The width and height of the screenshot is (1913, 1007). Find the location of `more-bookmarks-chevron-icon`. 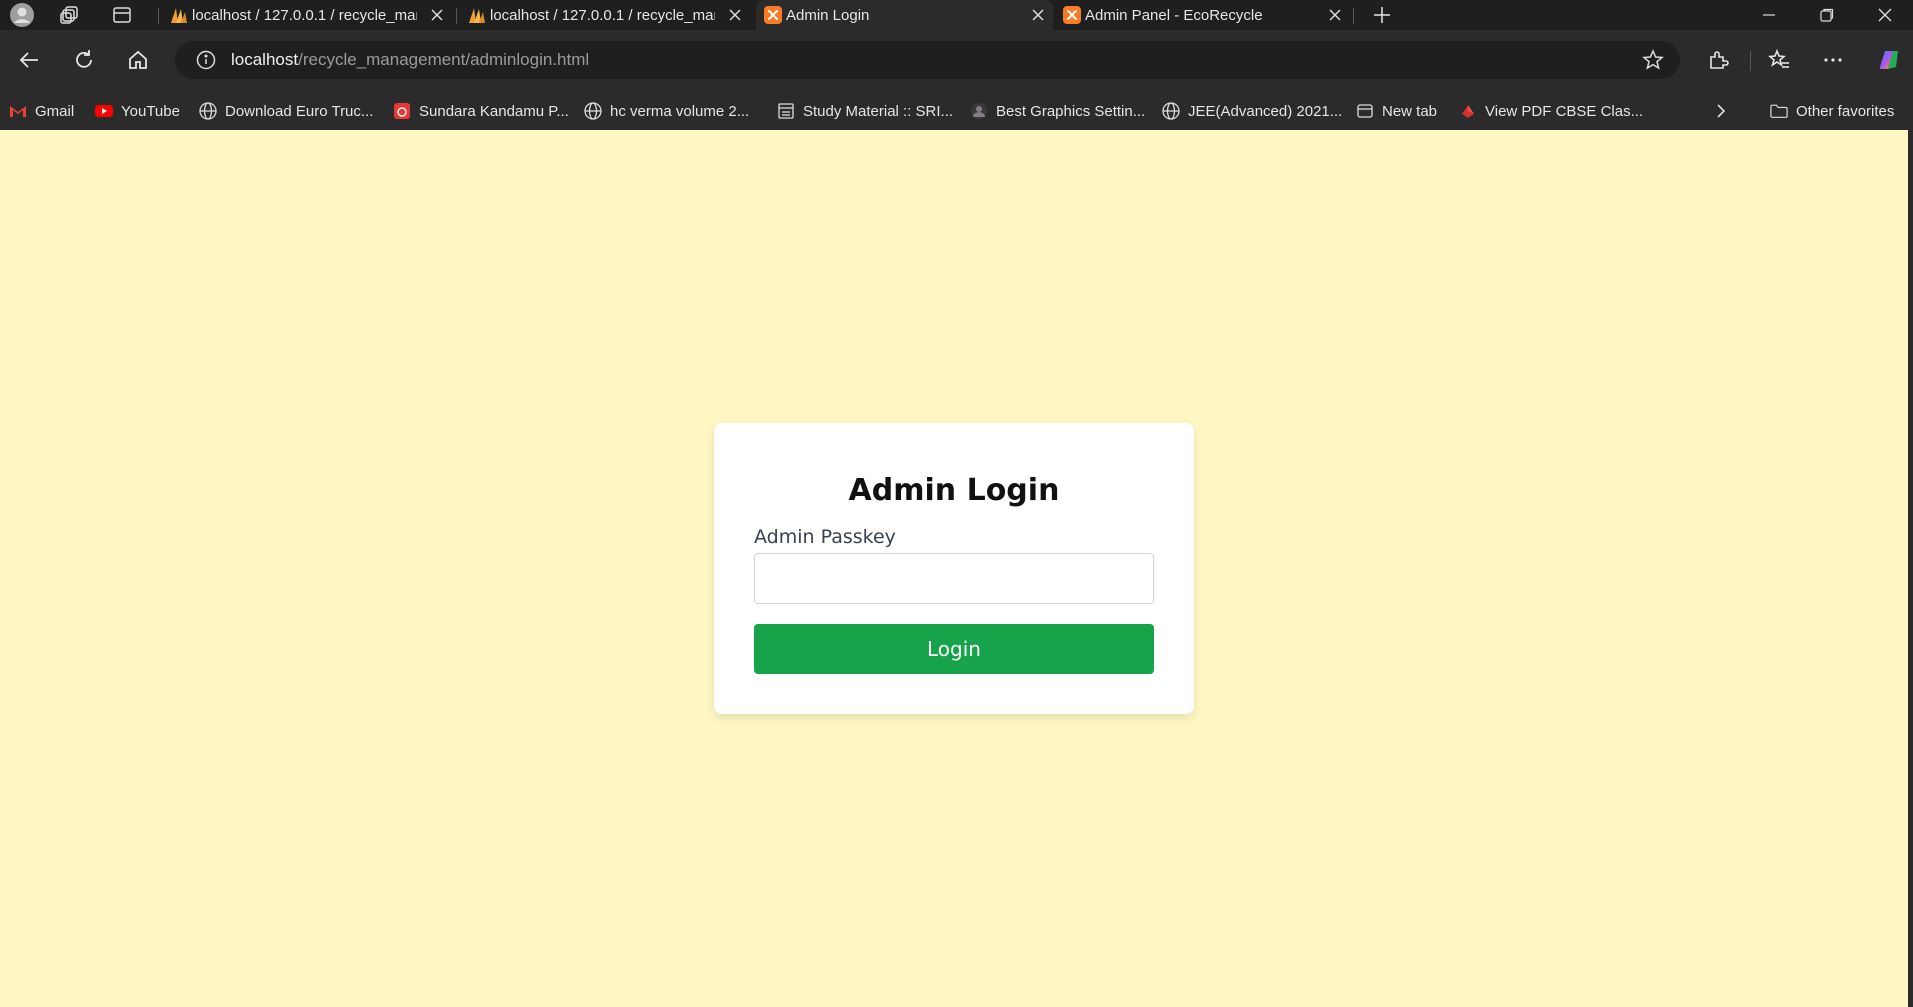

more-bookmarks-chevron-icon is located at coordinates (1721, 111).